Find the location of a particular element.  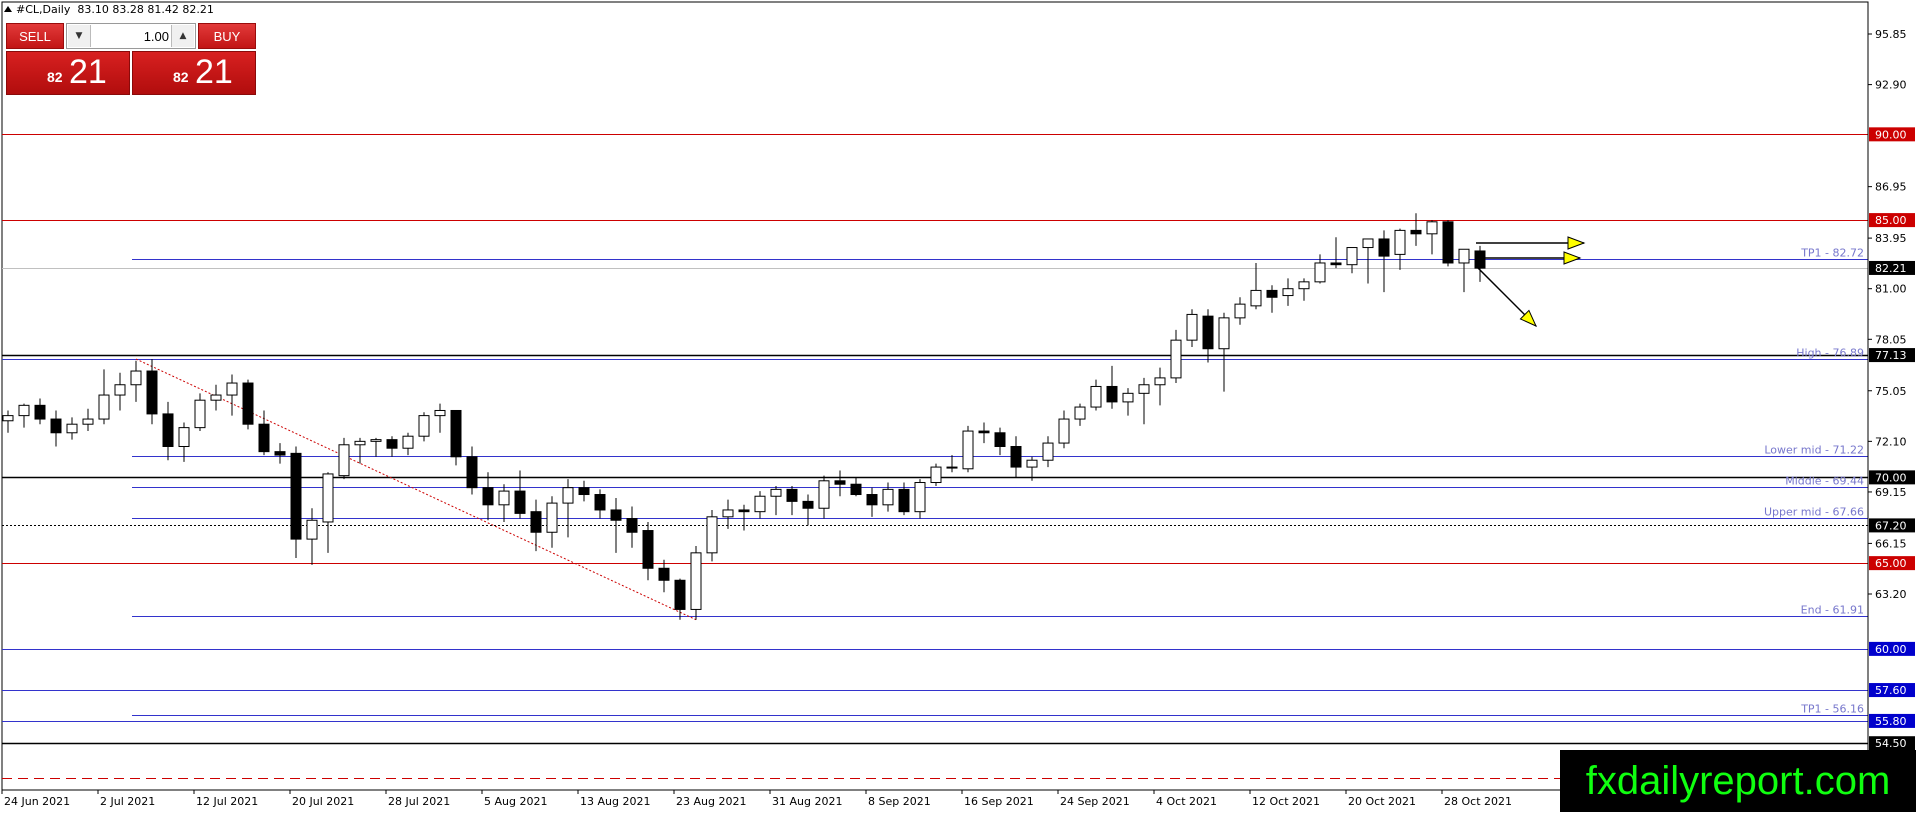

price-box-label-14: 57.60 is located at coordinates (1891, 690).